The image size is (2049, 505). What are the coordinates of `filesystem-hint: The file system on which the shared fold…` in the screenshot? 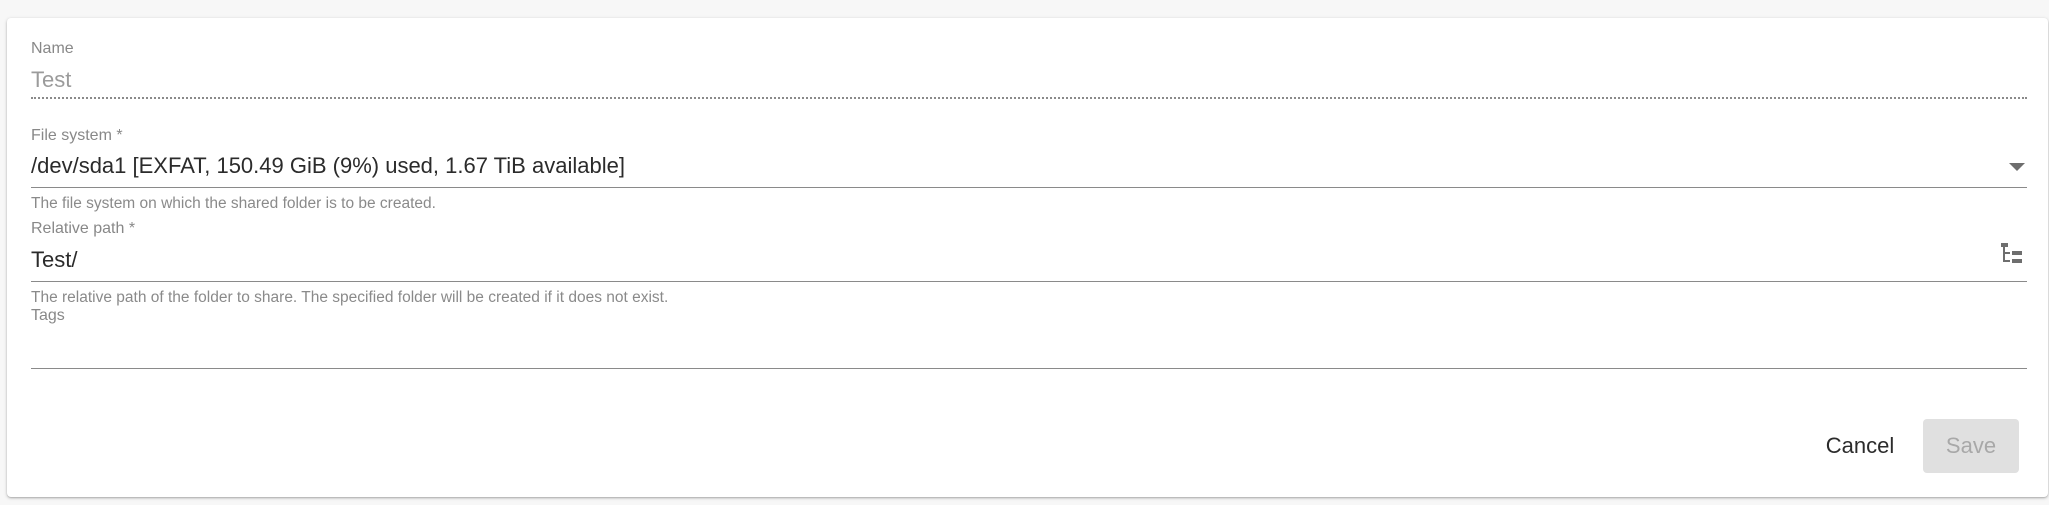 It's located at (233, 203).